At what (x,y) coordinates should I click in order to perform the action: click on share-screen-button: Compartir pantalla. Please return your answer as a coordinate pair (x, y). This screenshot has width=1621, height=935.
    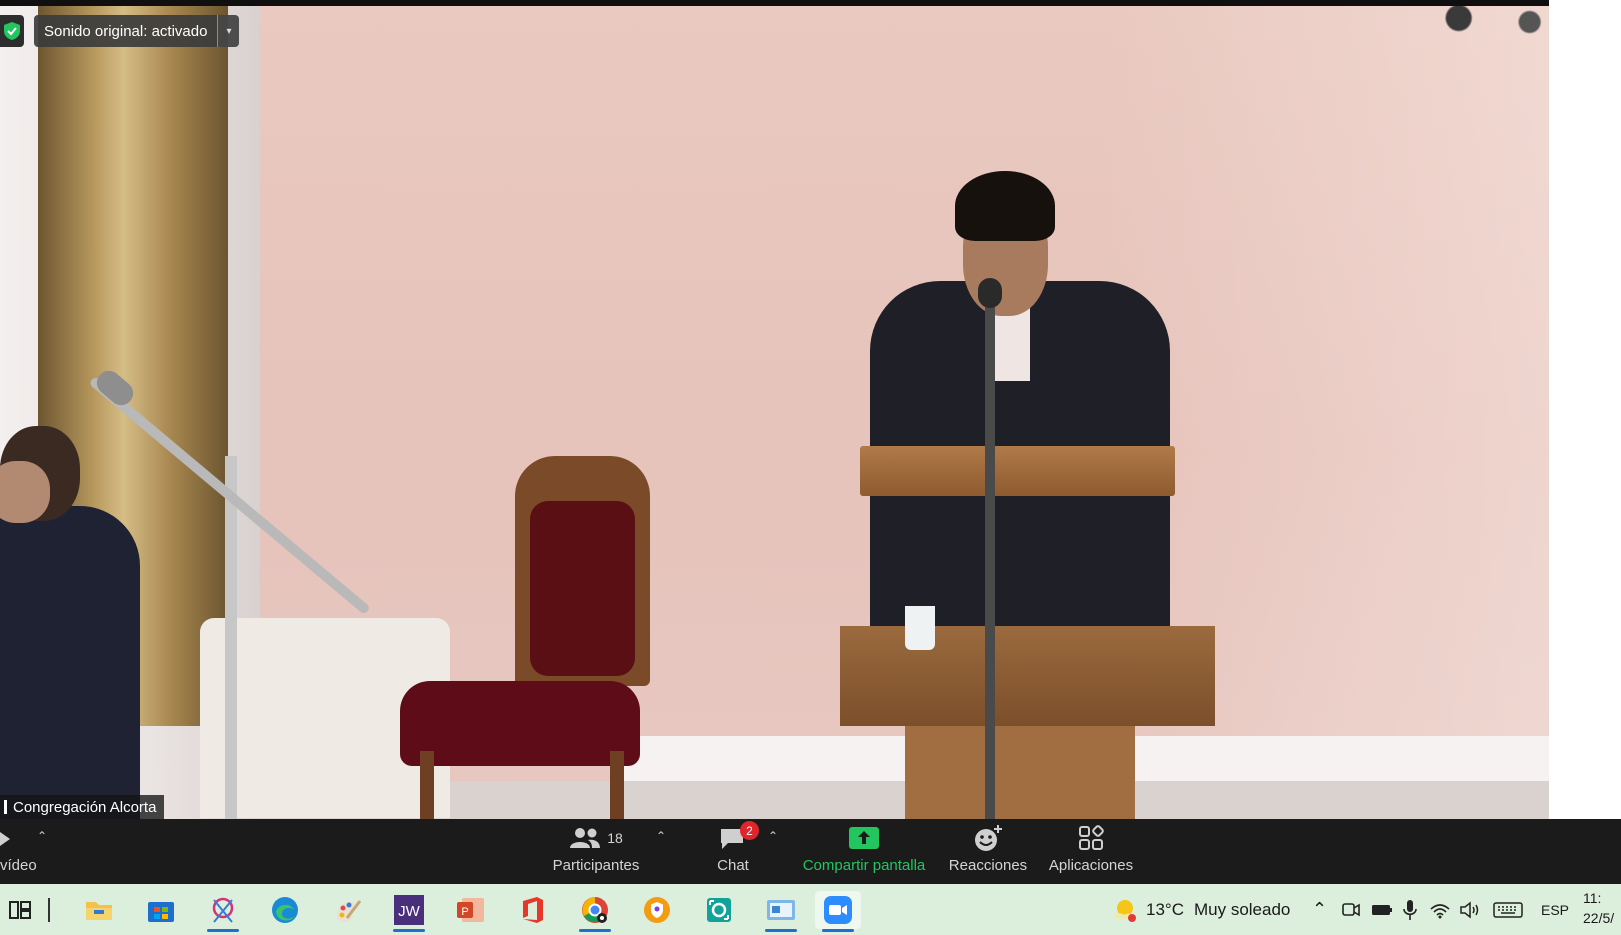
    Looking at the image, I should click on (864, 851).